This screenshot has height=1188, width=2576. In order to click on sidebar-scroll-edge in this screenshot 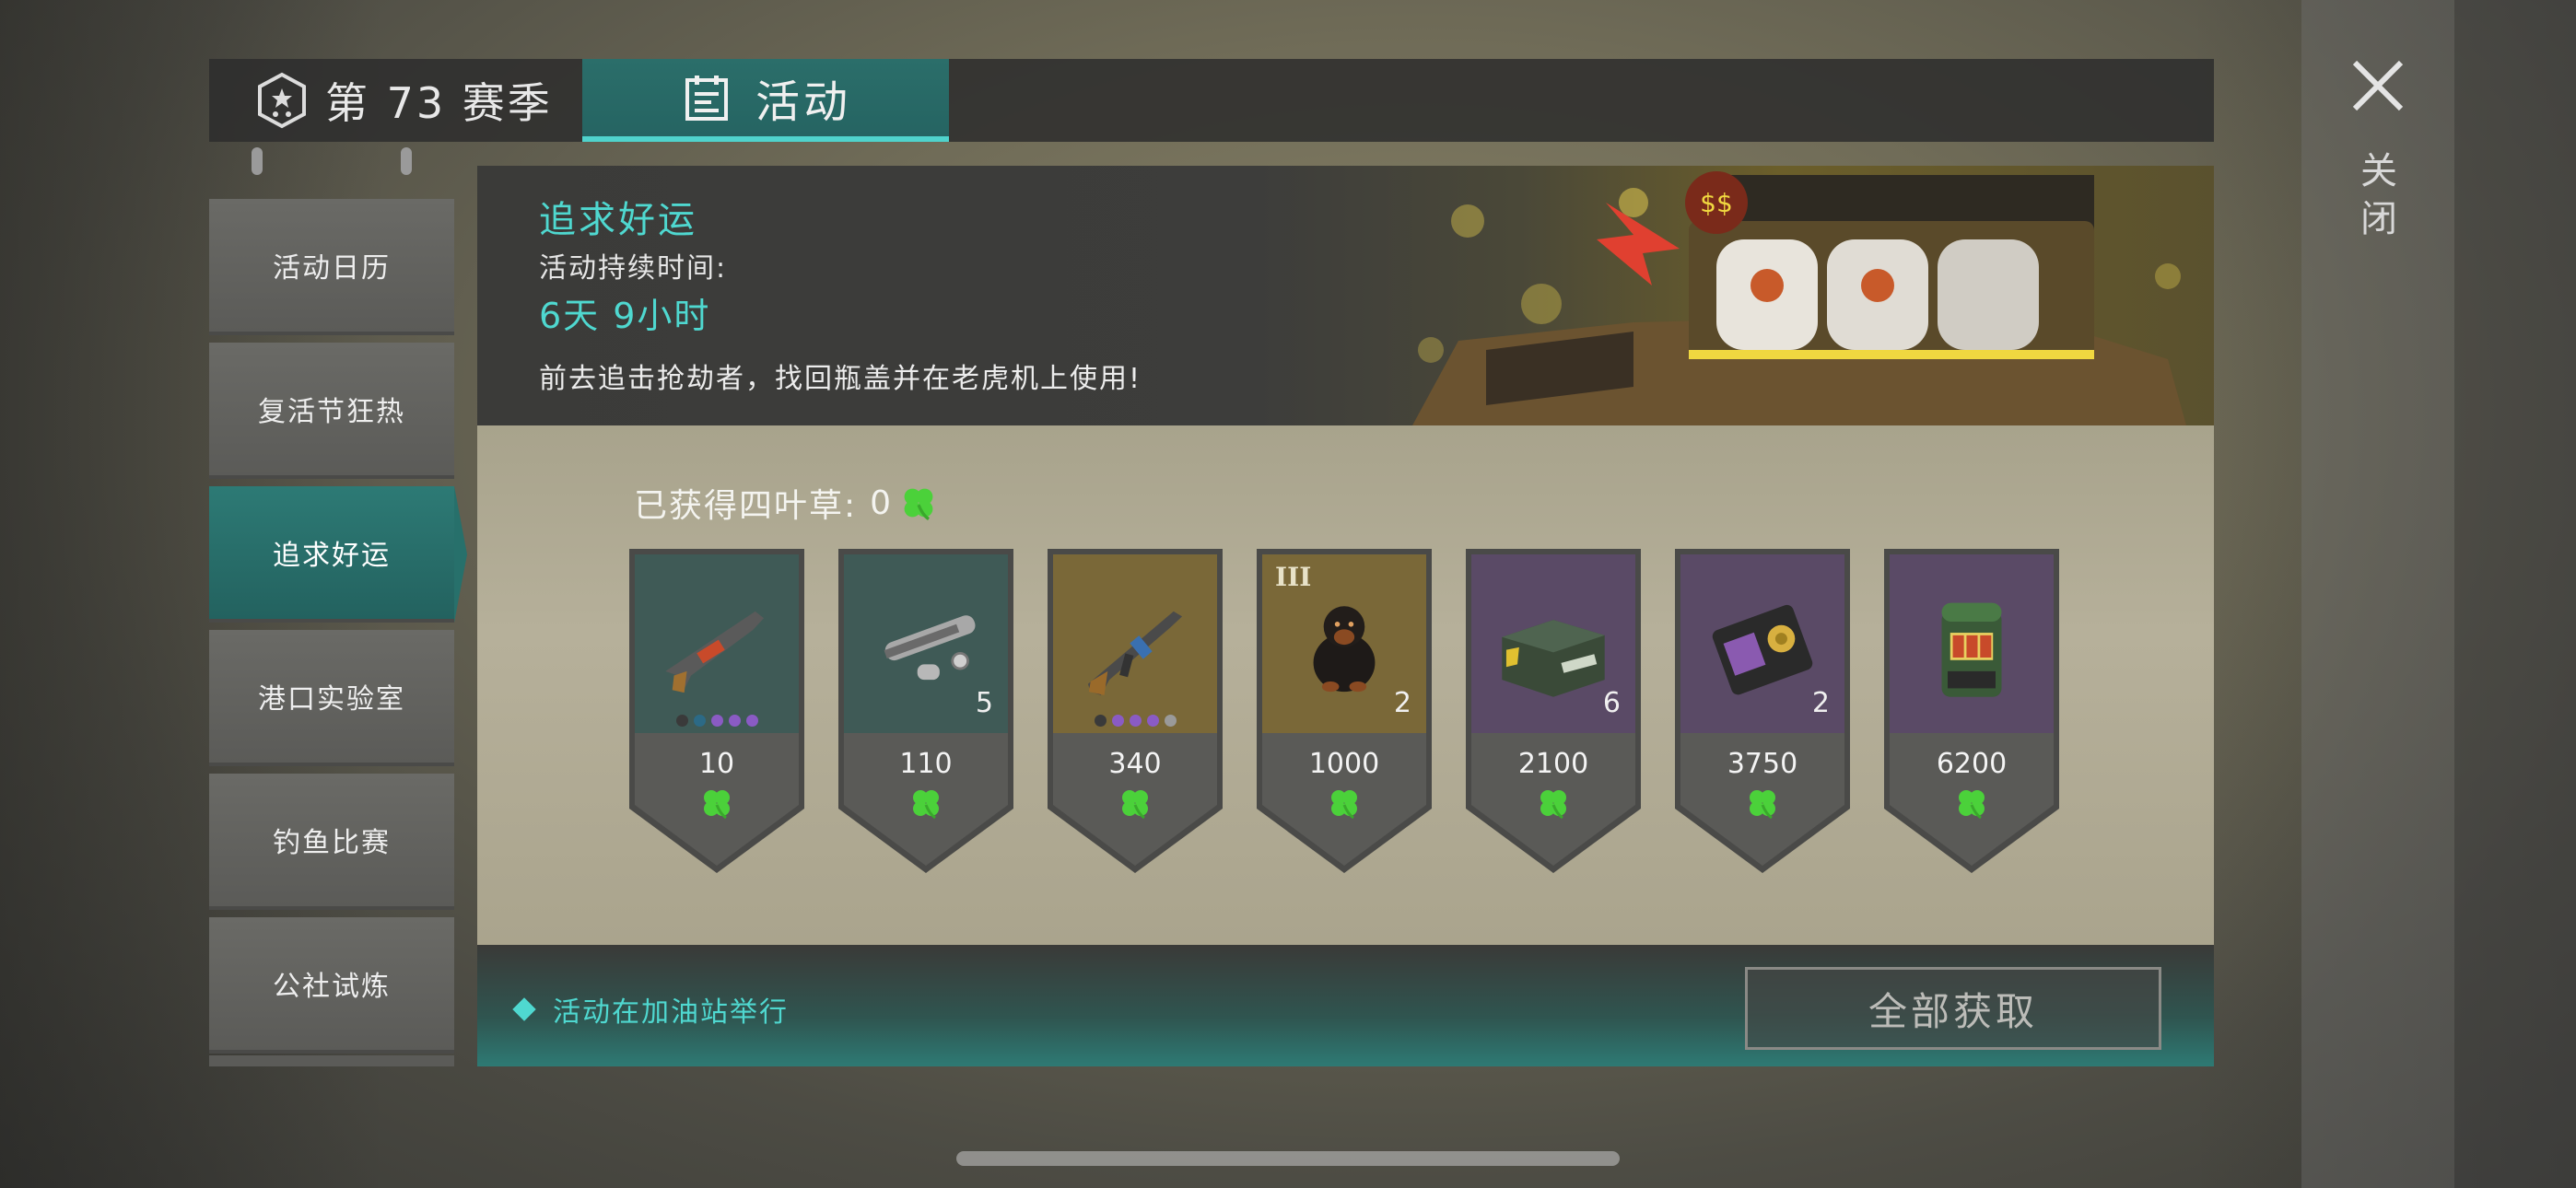, I will do `click(331, 1060)`.